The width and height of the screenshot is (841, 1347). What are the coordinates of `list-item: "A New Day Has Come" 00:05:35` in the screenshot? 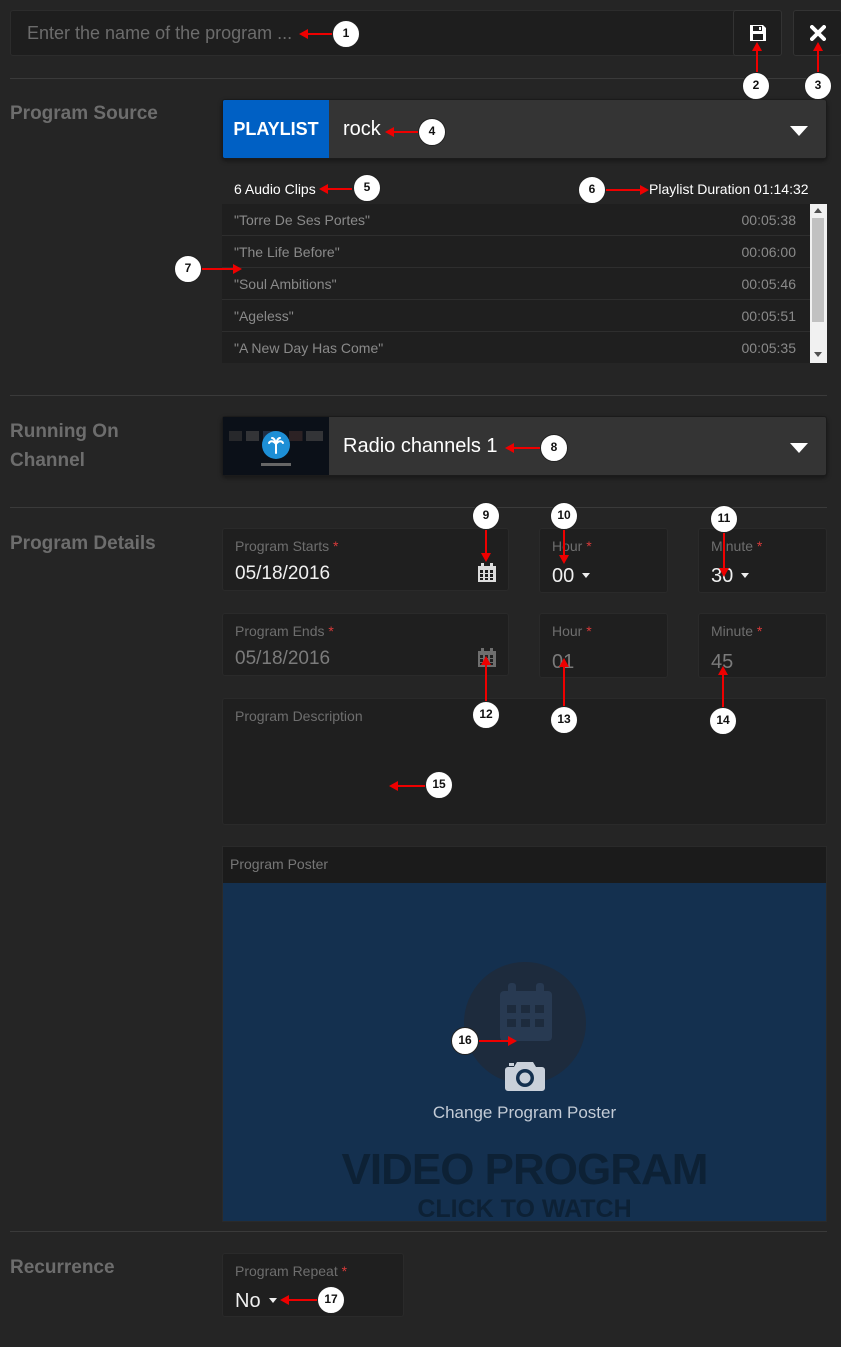 It's located at (516, 347).